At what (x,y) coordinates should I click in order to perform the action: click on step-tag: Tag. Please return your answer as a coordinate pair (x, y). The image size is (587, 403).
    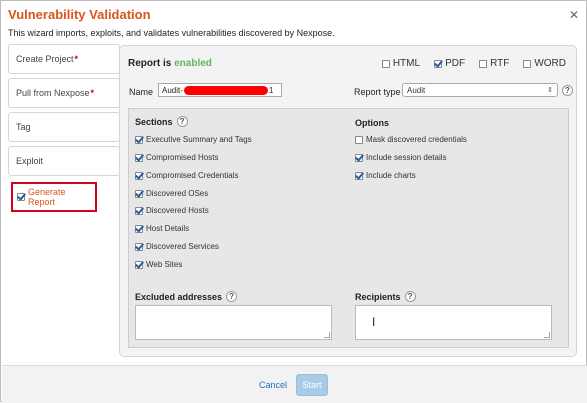
    Looking at the image, I should click on (64, 127).